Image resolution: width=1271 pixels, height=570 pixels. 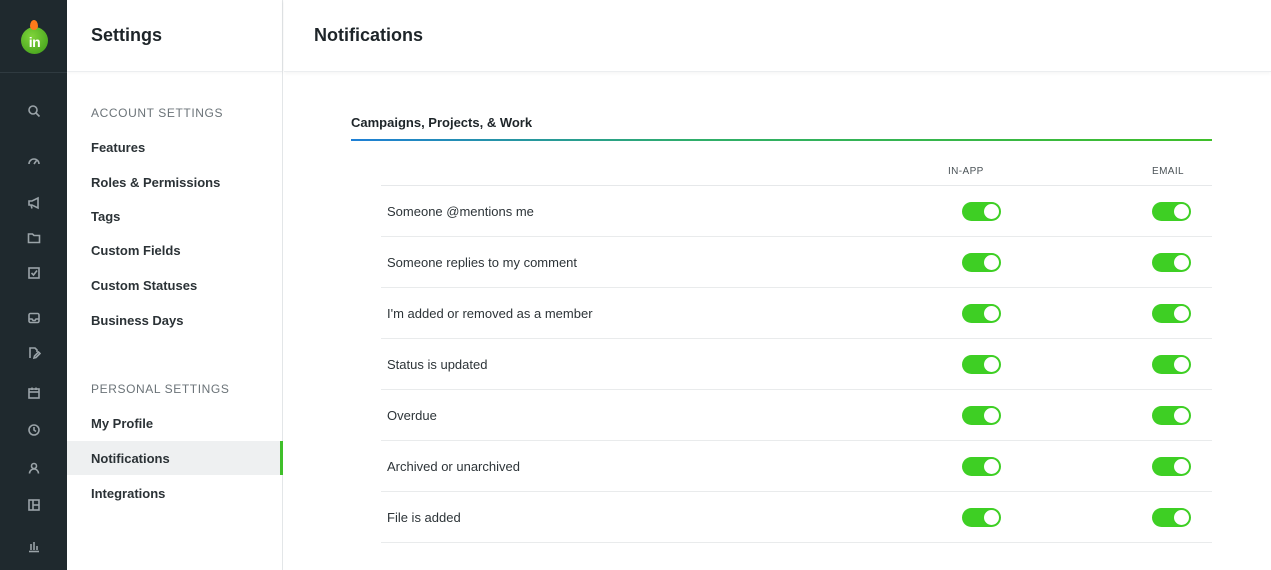 I want to click on sidebar-item-custom-statuses: Custom Statuses, so click(x=175, y=285).